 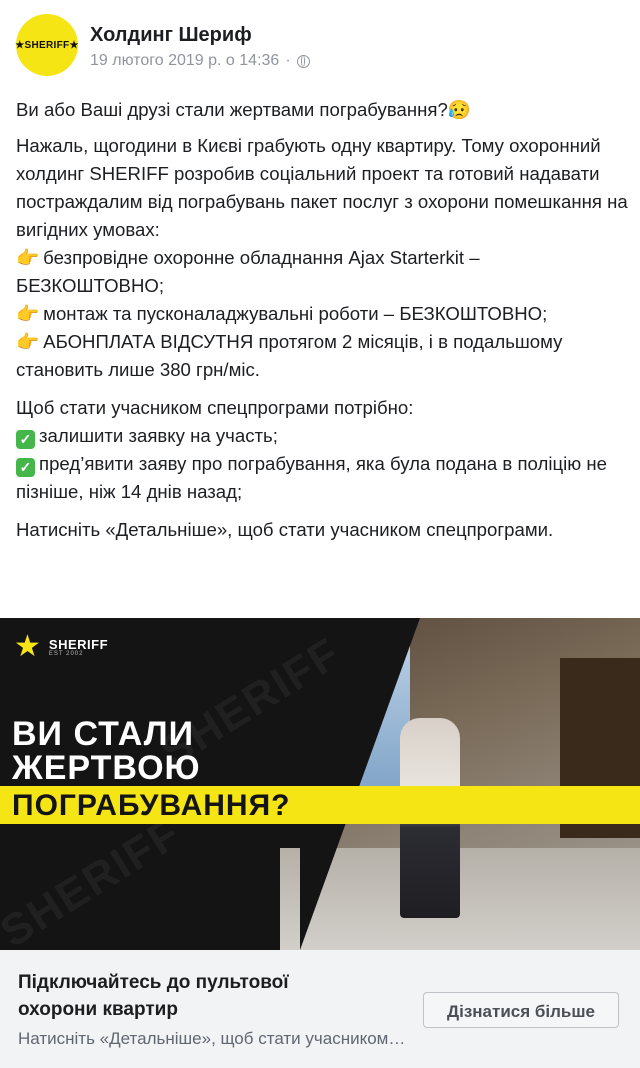 I want to click on watermark-text: SHERIFF, so click(x=95, y=879).